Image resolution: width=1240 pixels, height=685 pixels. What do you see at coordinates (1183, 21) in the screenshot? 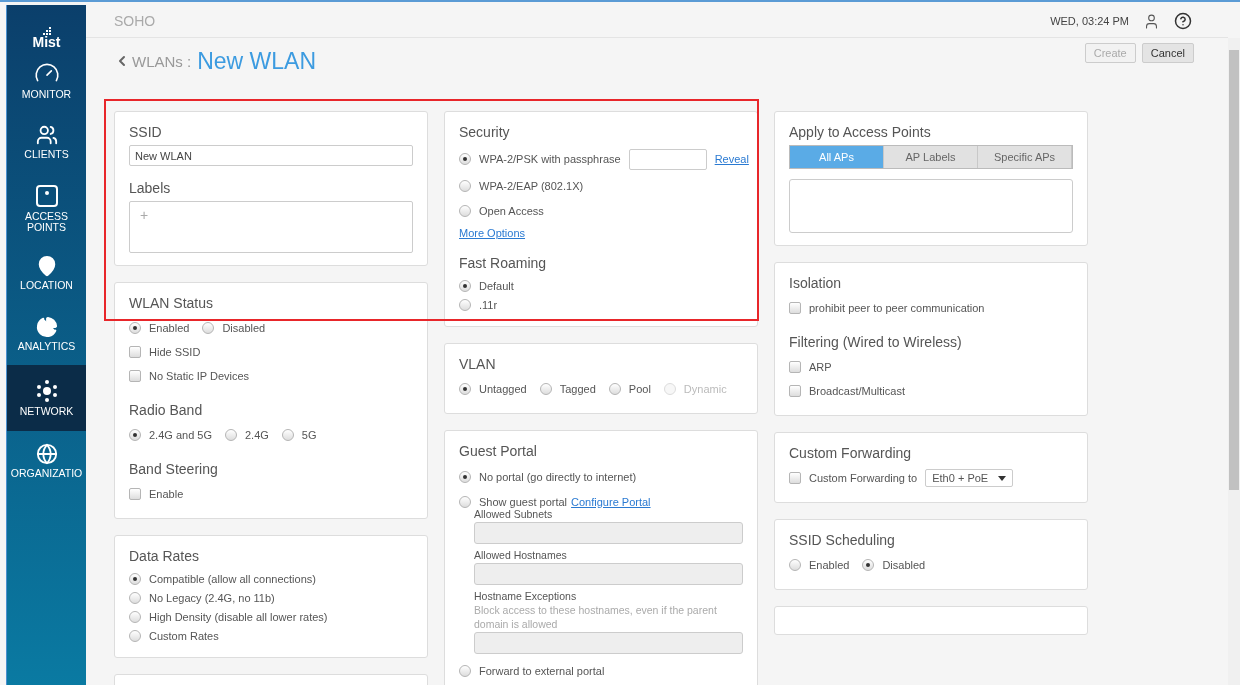
I see `help-icon` at bounding box center [1183, 21].